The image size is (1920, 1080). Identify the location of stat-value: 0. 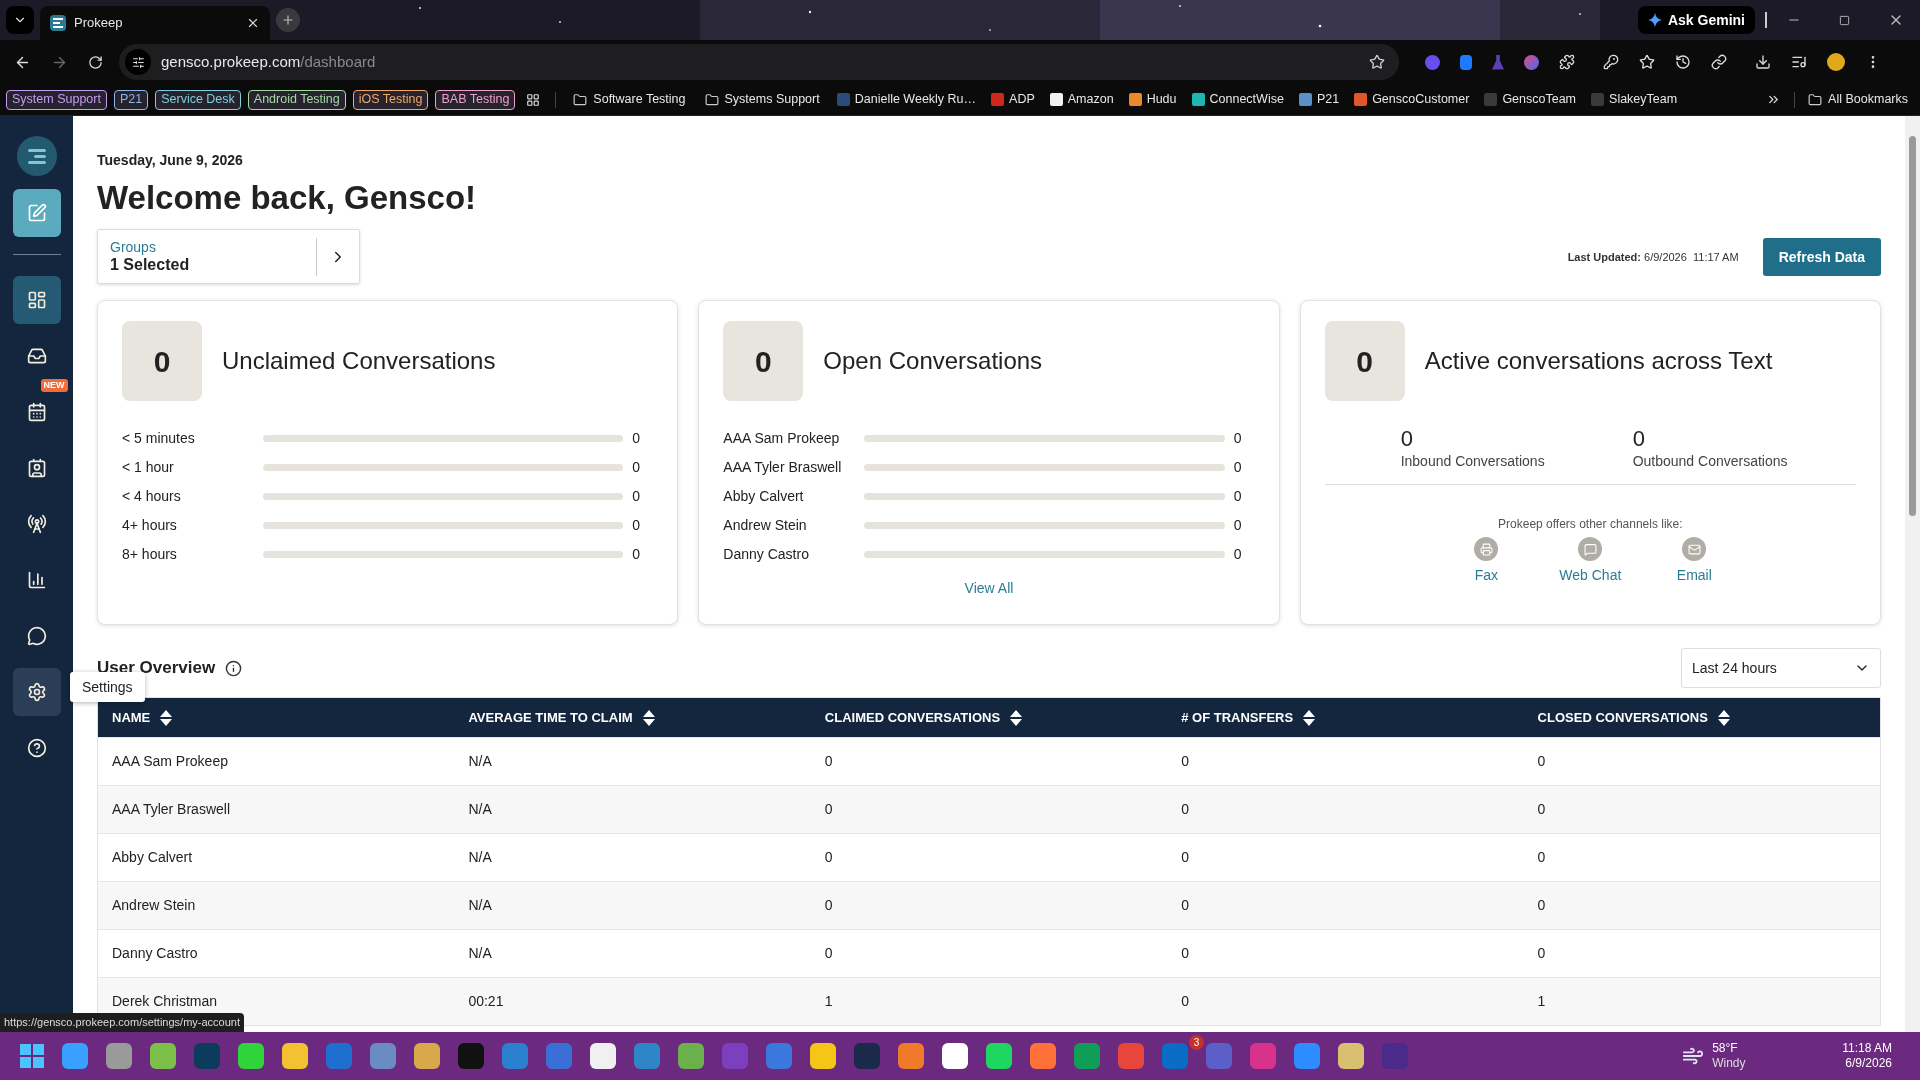
(1407, 439).